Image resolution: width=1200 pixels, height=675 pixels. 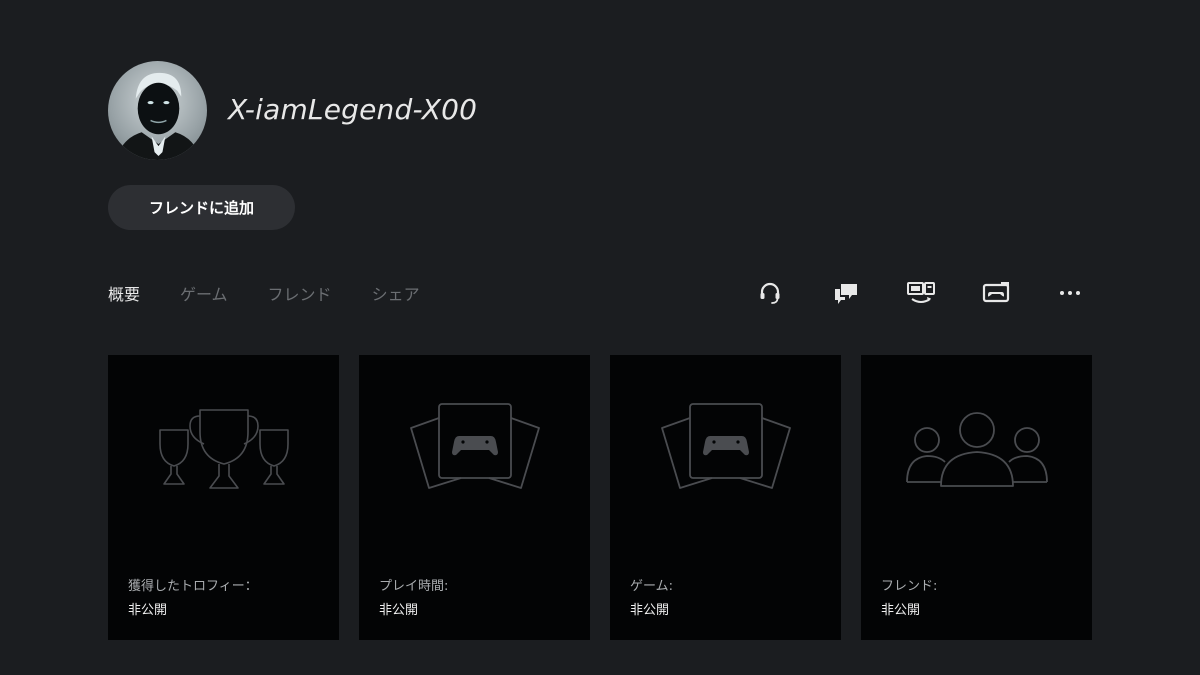 I want to click on trophies-card: 獲得したトロフィー： 非公開, so click(x=223, y=497).